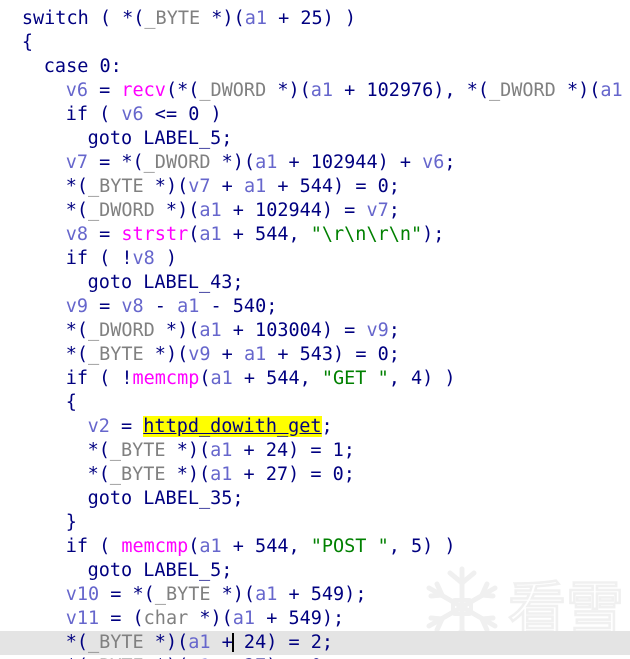 Image resolution: width=630 pixels, height=659 pixels. I want to click on highlighted-identifier: httpd_dowith_get, so click(232, 426).